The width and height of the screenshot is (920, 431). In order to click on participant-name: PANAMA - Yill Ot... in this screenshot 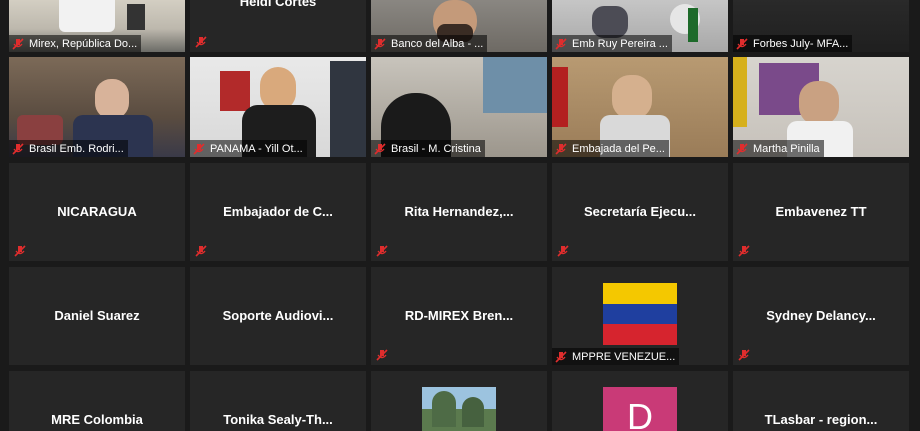, I will do `click(256, 148)`.